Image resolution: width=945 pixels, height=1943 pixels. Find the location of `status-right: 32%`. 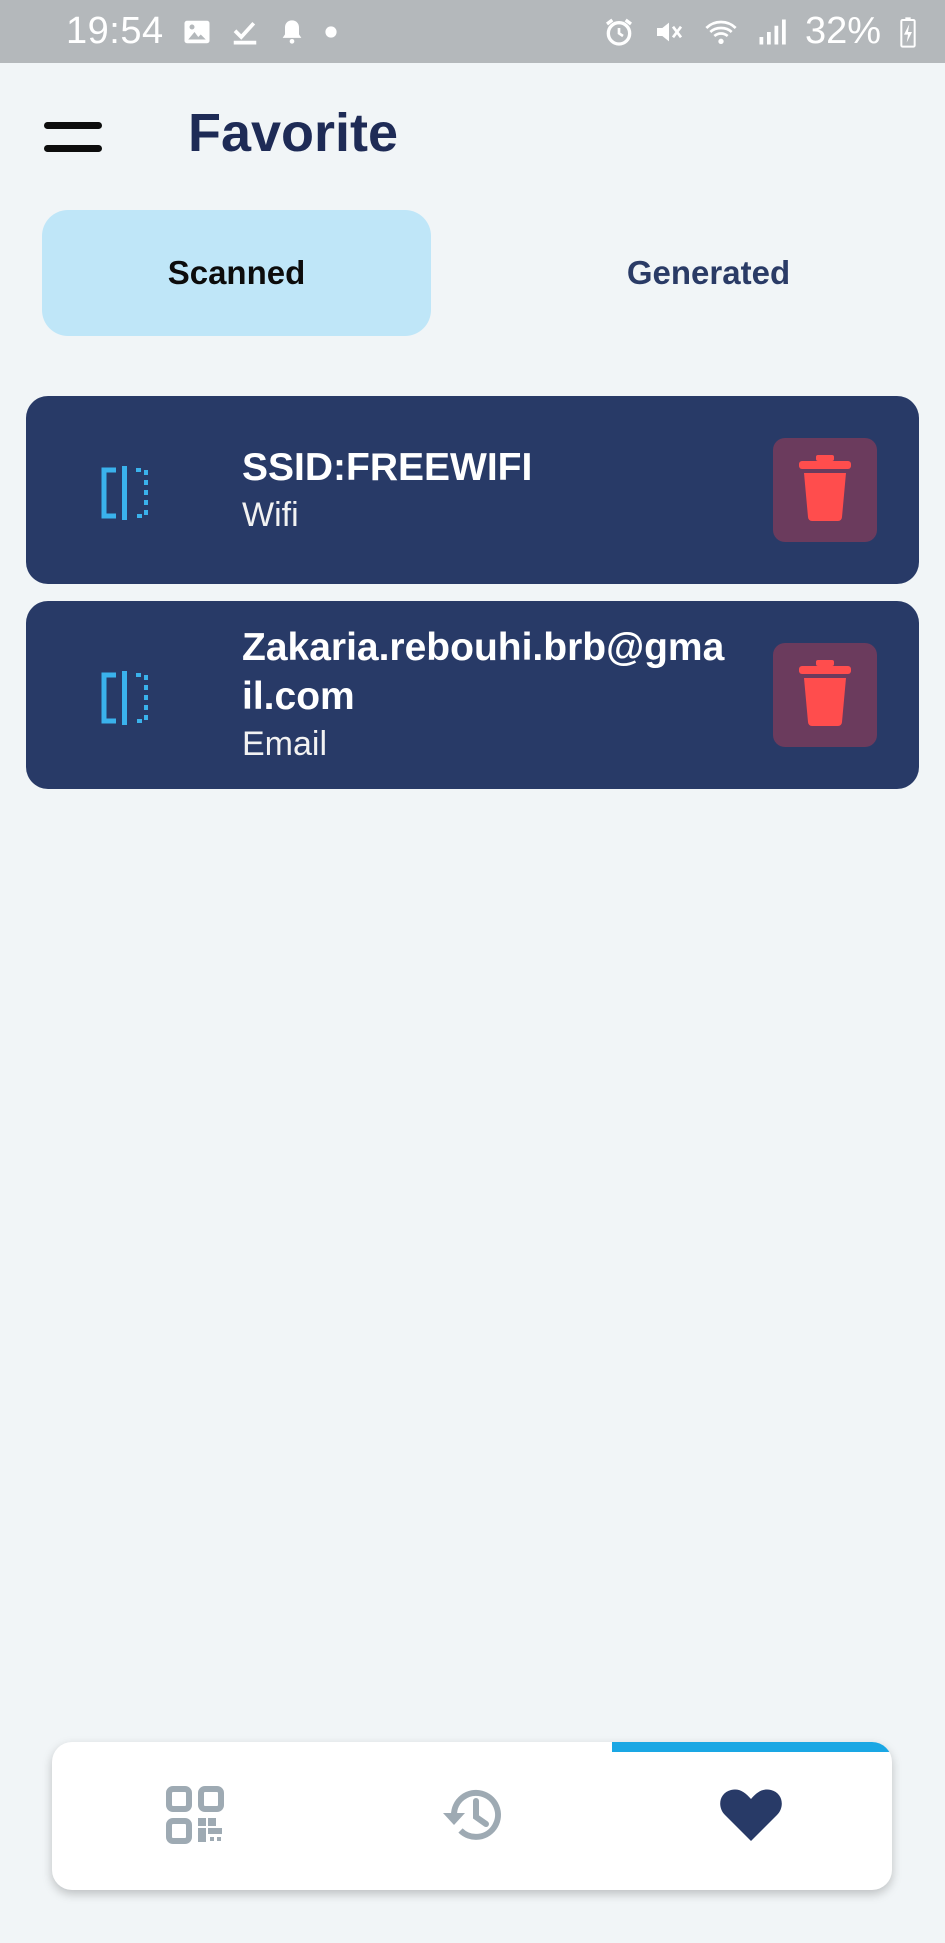

status-right: 32% is located at coordinates (760, 31).